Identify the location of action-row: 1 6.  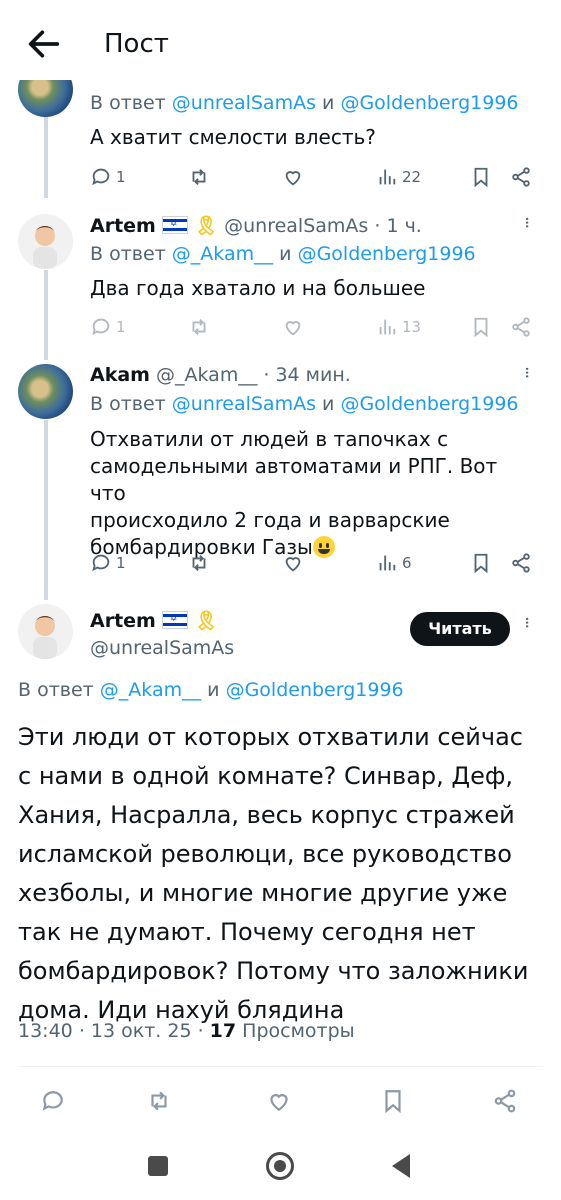
(315, 564).